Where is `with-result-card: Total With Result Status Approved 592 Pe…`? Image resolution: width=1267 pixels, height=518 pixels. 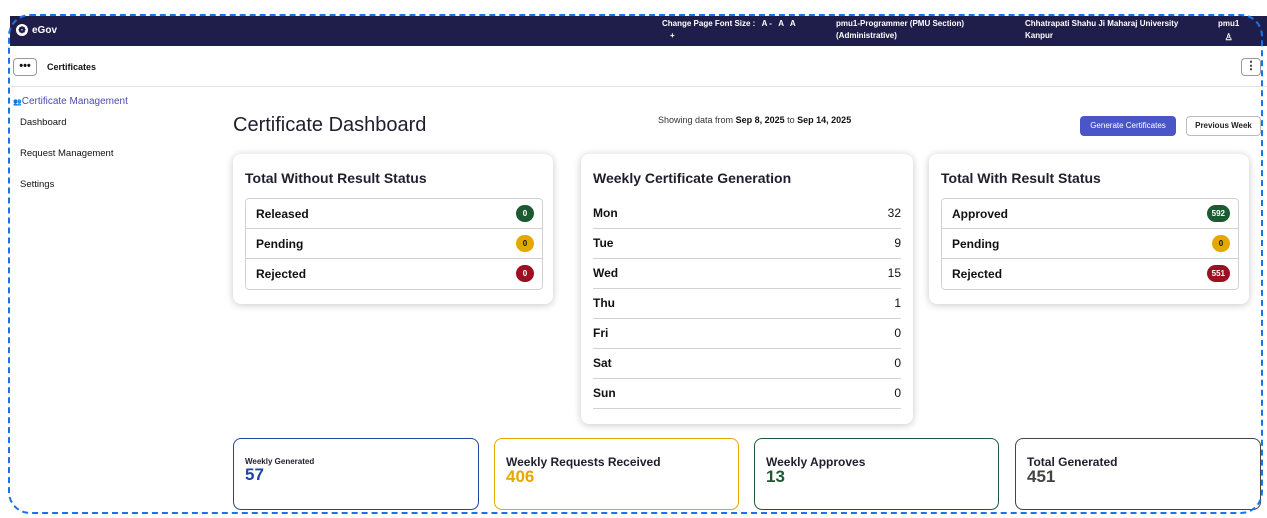 with-result-card: Total With Result Status Approved 592 Pe… is located at coordinates (1089, 229).